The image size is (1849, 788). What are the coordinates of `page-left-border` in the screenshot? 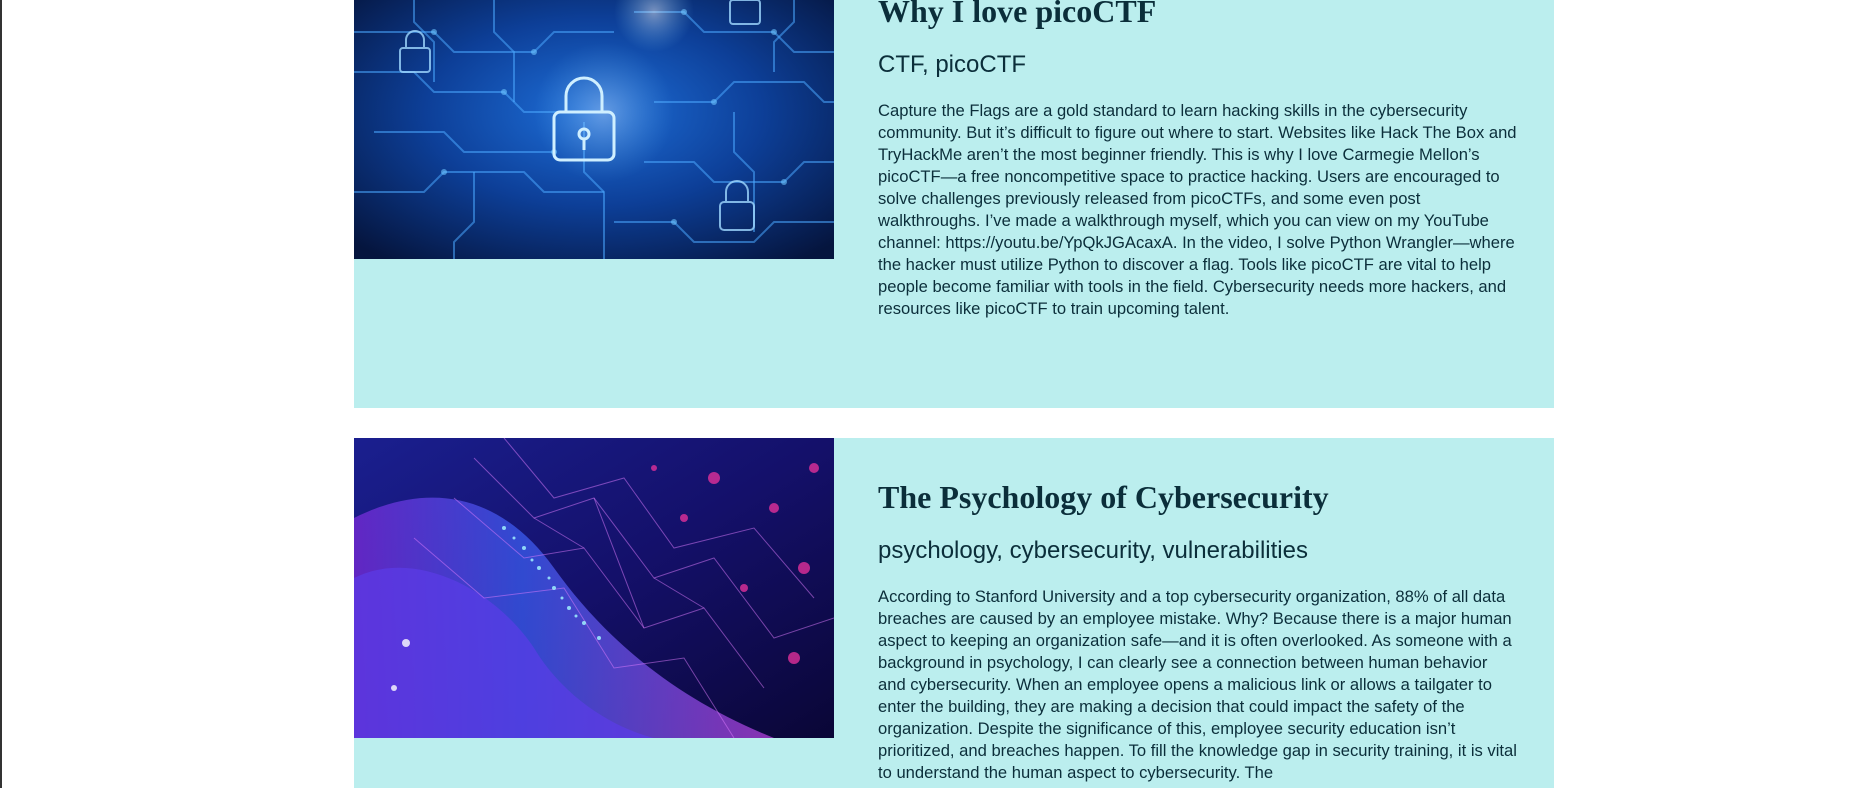 It's located at (1, 394).